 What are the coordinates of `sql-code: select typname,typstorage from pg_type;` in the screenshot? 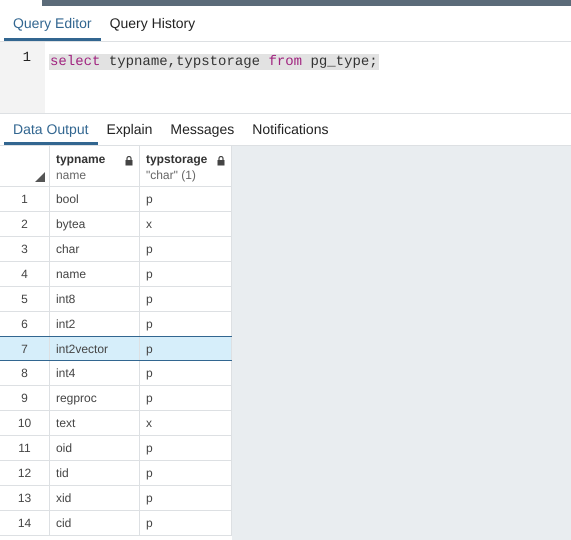 It's located at (214, 62).